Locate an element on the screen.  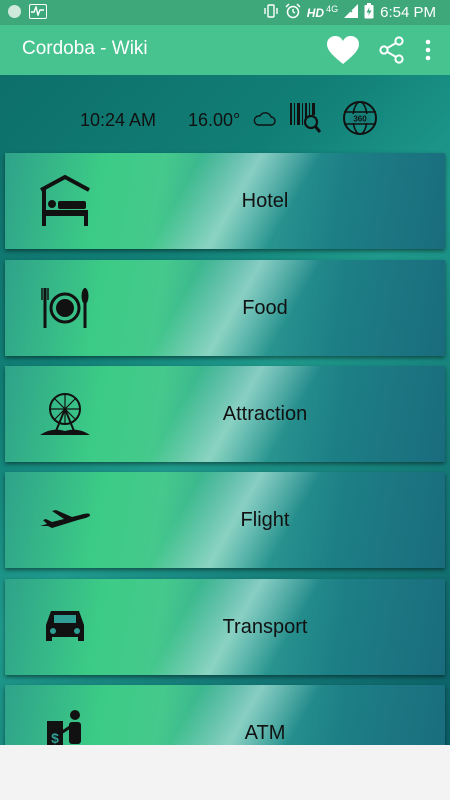
menu-item-food: Food is located at coordinates (225, 308).